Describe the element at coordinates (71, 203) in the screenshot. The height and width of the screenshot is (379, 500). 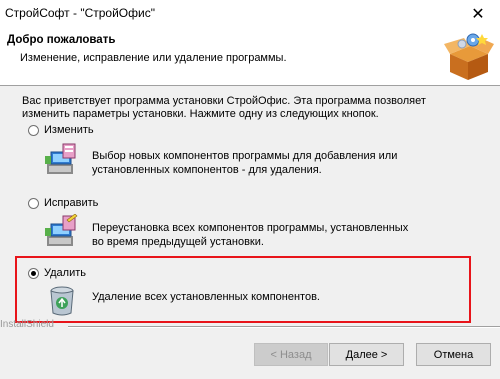
I see `radio-repair-label: Исправить` at that location.